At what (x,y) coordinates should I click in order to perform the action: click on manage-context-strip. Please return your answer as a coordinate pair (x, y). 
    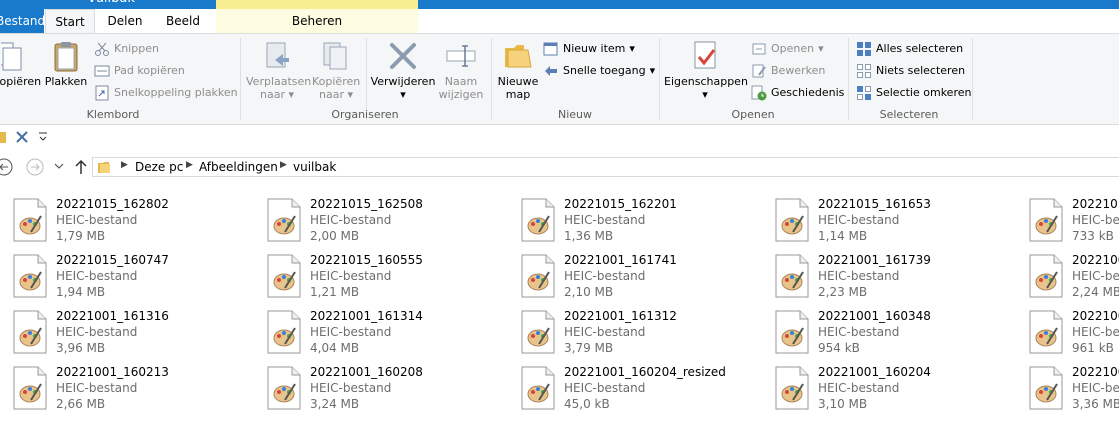
    Looking at the image, I should click on (317, 4).